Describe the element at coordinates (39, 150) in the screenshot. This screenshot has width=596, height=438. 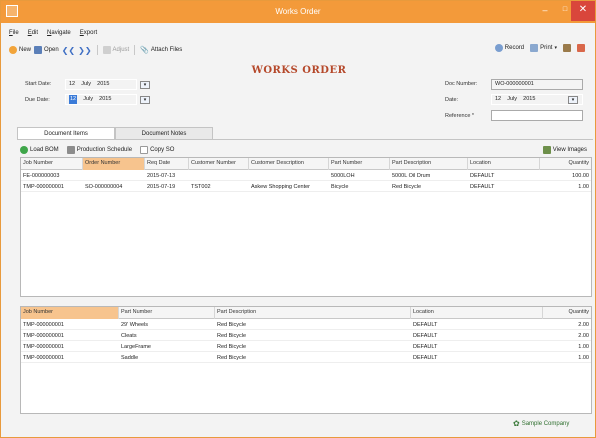
I see `load-bom-button: Load BOM` at that location.